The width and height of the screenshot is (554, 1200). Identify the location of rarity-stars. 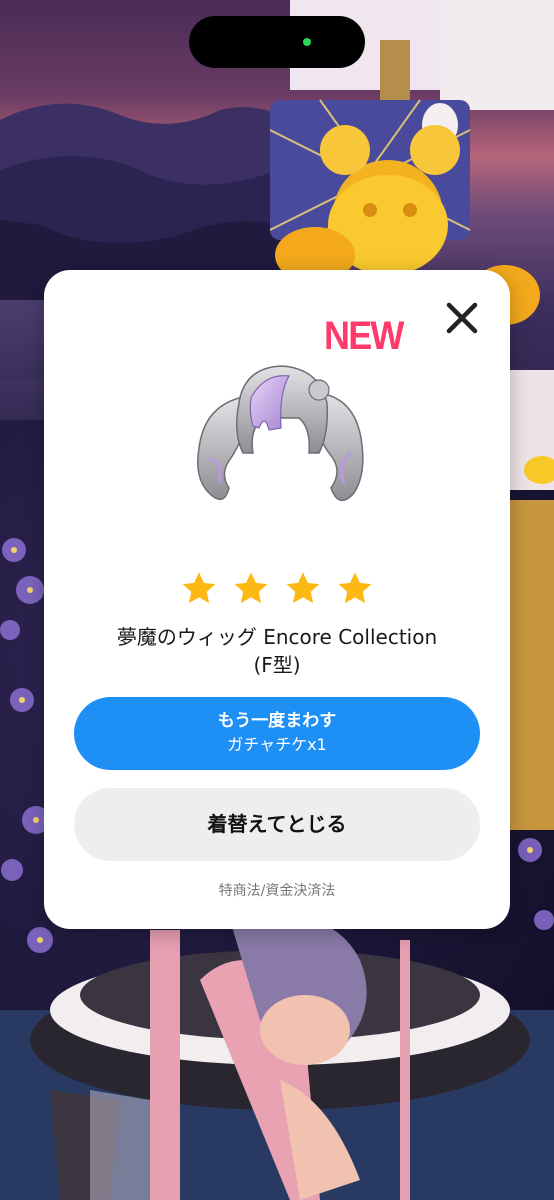
(277, 590).